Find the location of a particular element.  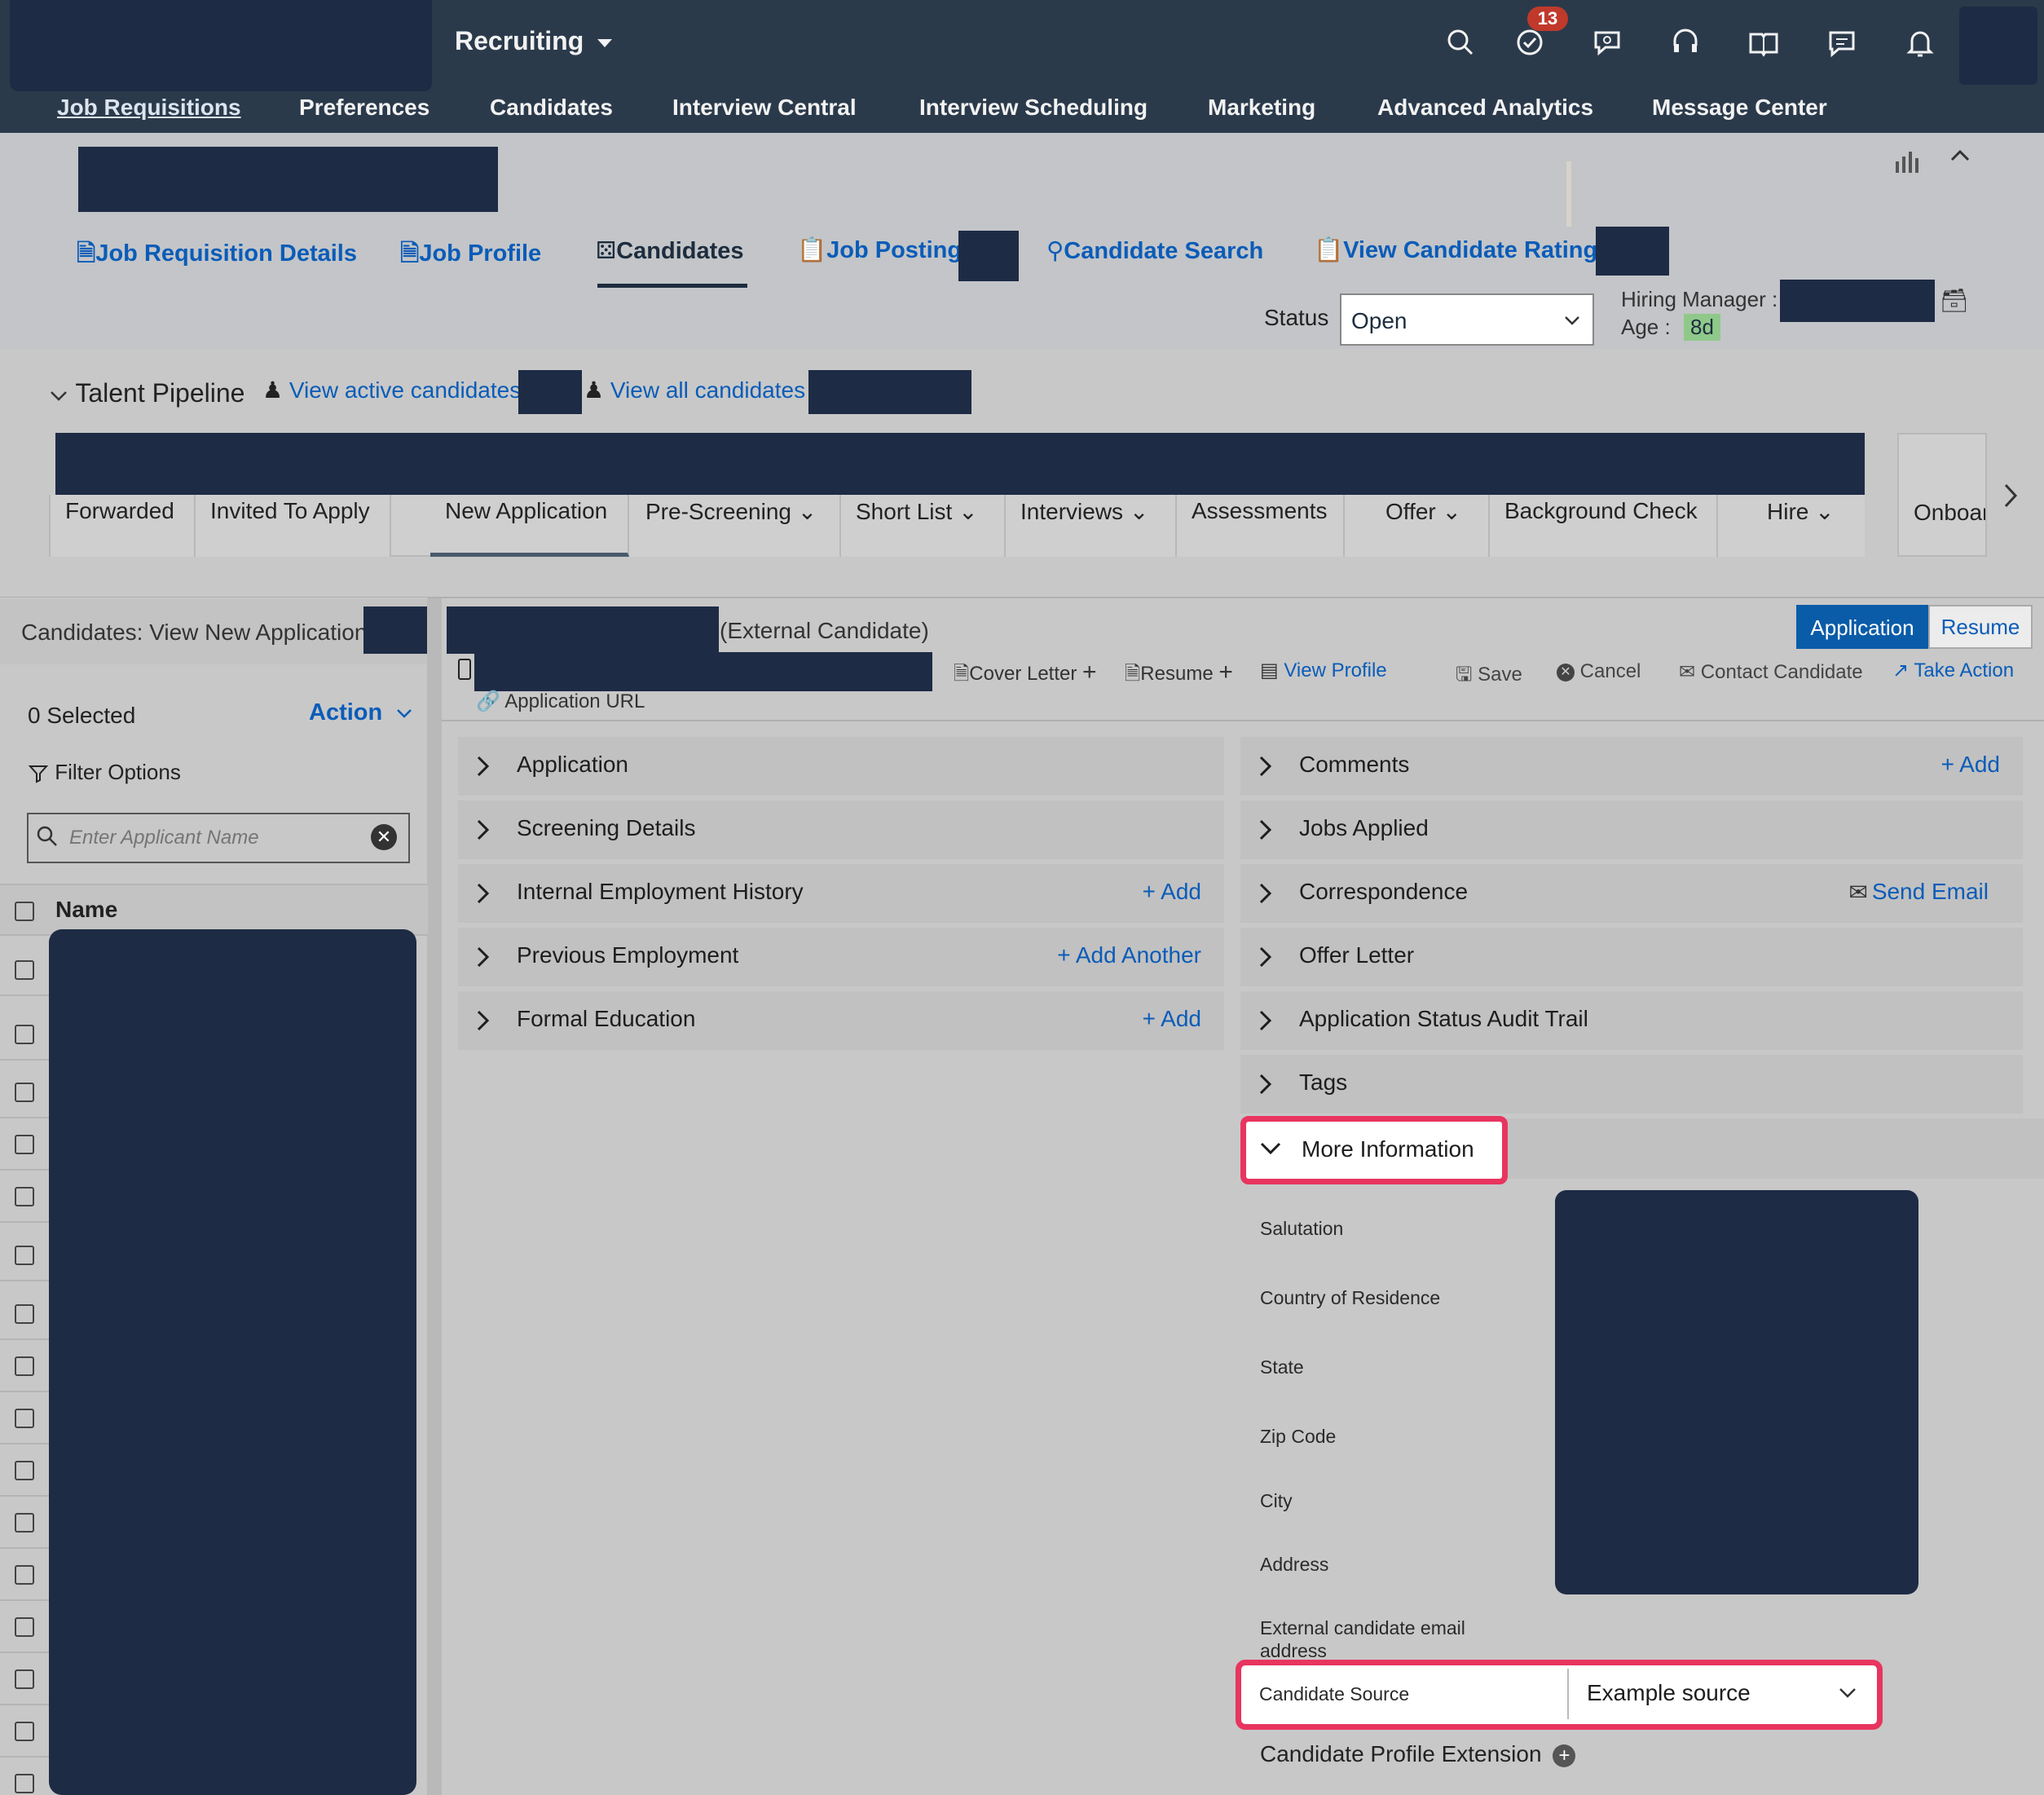

section-comments: Comments + Add is located at coordinates (1631, 766).